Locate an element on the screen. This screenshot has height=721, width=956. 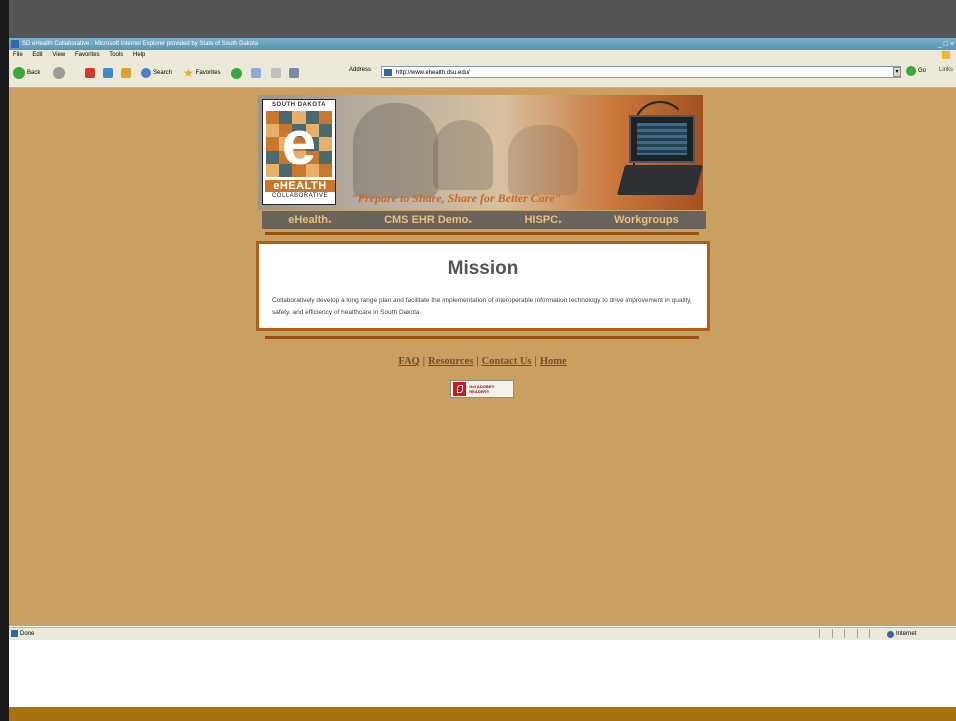
back-label: Back is located at coordinates (34, 73).